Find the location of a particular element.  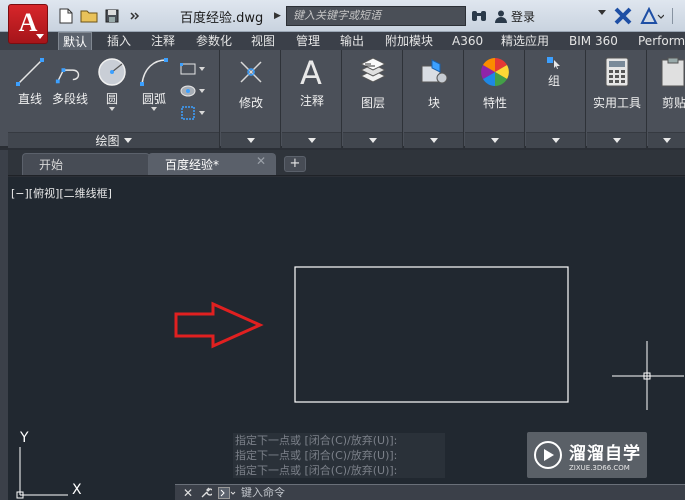

clipboard-tool: 剪贴 is located at coordinates (671, 83).